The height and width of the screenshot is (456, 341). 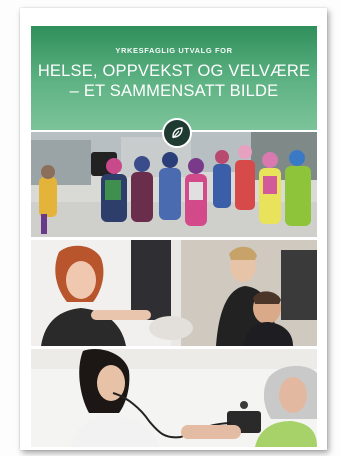 I want to click on cover-title-line-1: HELSE, OPPVEKST OG VELVÆRE, so click(x=174, y=71).